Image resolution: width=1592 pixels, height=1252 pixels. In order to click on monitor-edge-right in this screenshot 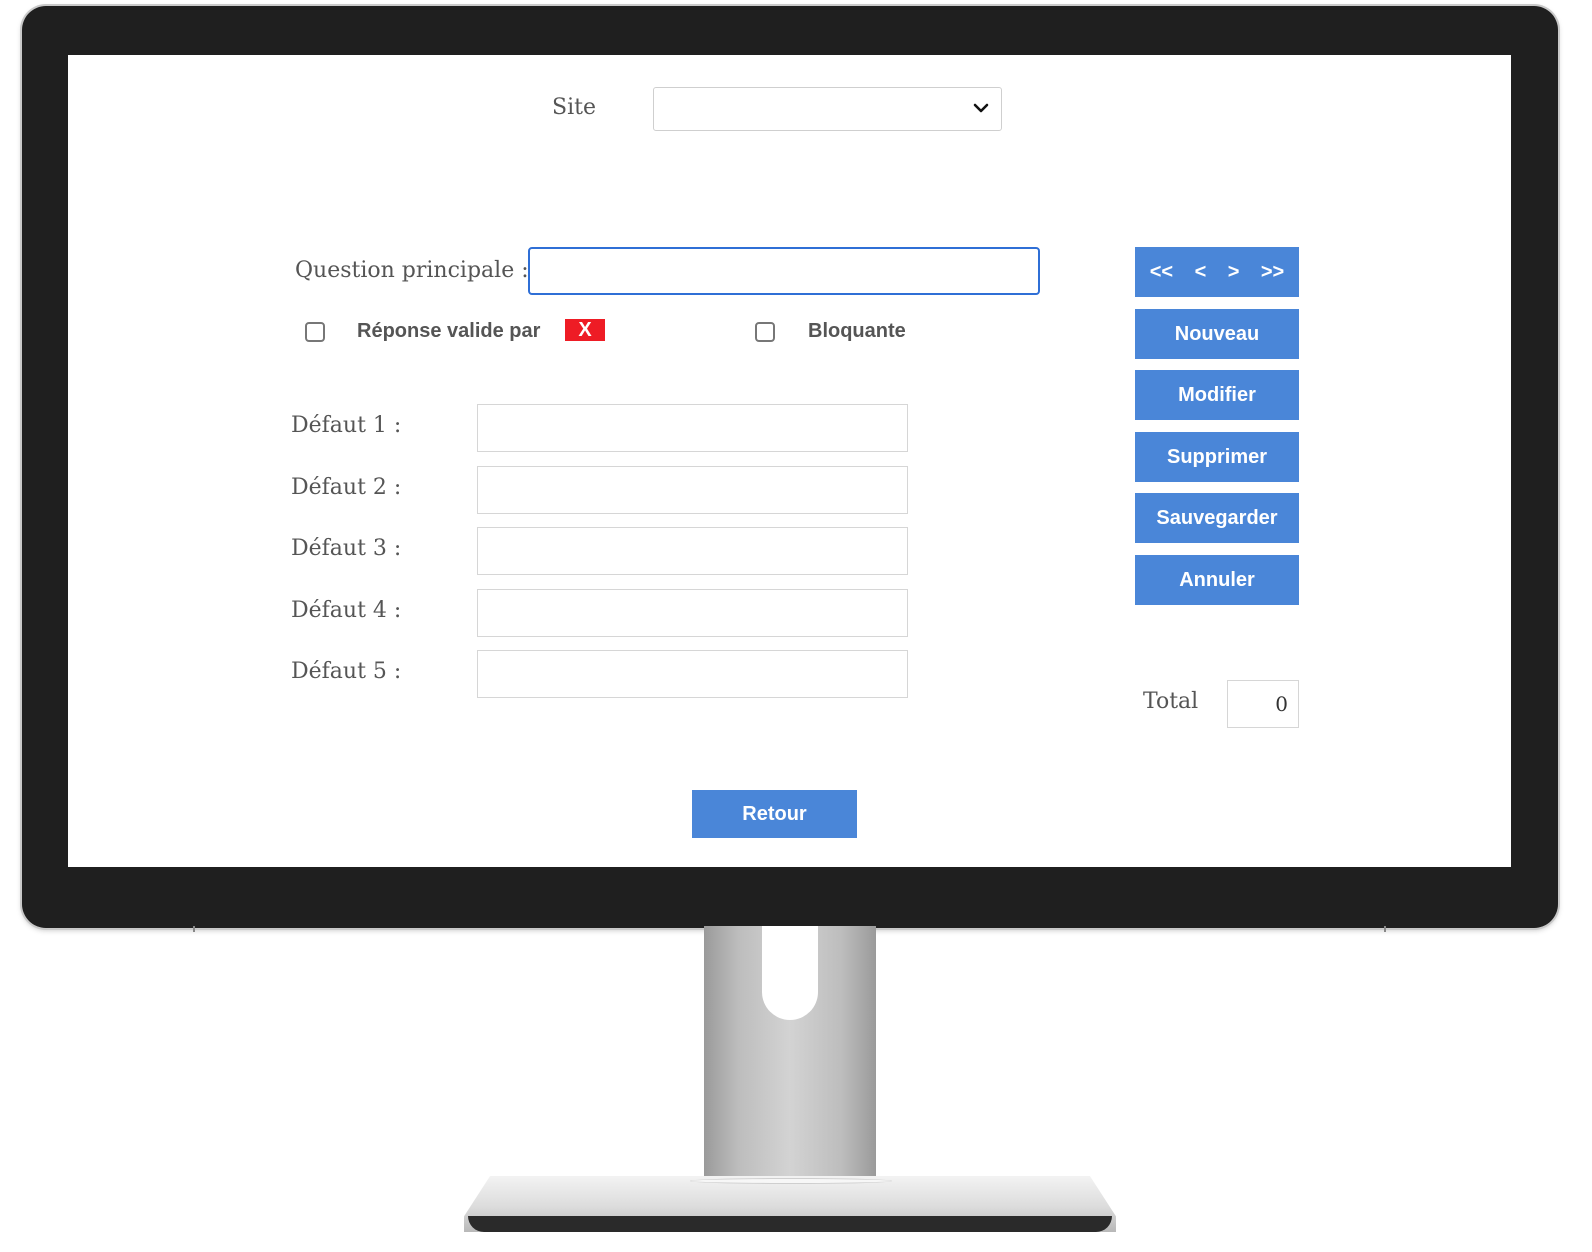, I will do `click(1385, 929)`.